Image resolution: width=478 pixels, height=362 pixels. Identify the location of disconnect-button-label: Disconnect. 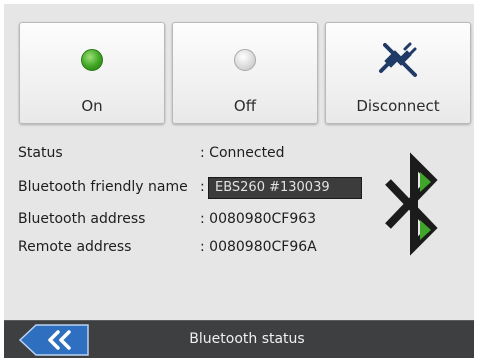
(398, 106).